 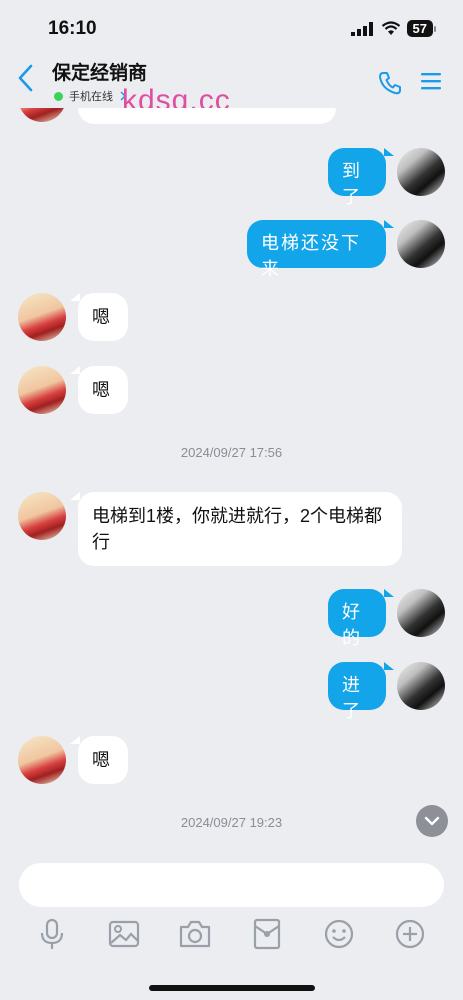 I want to click on status-icons: 57, so click(x=393, y=28).